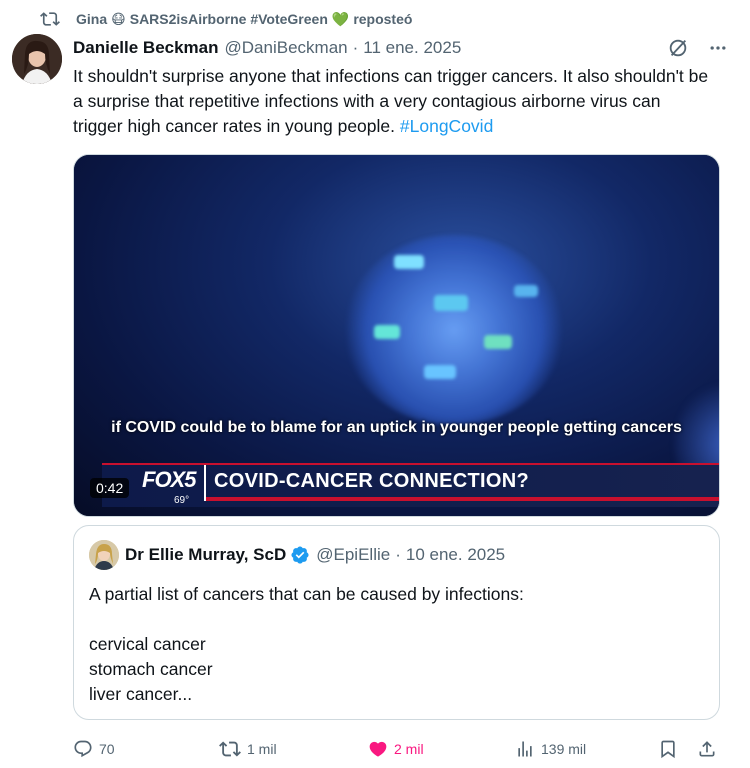 The width and height of the screenshot is (750, 768). I want to click on video-duration: 0:42, so click(110, 488).